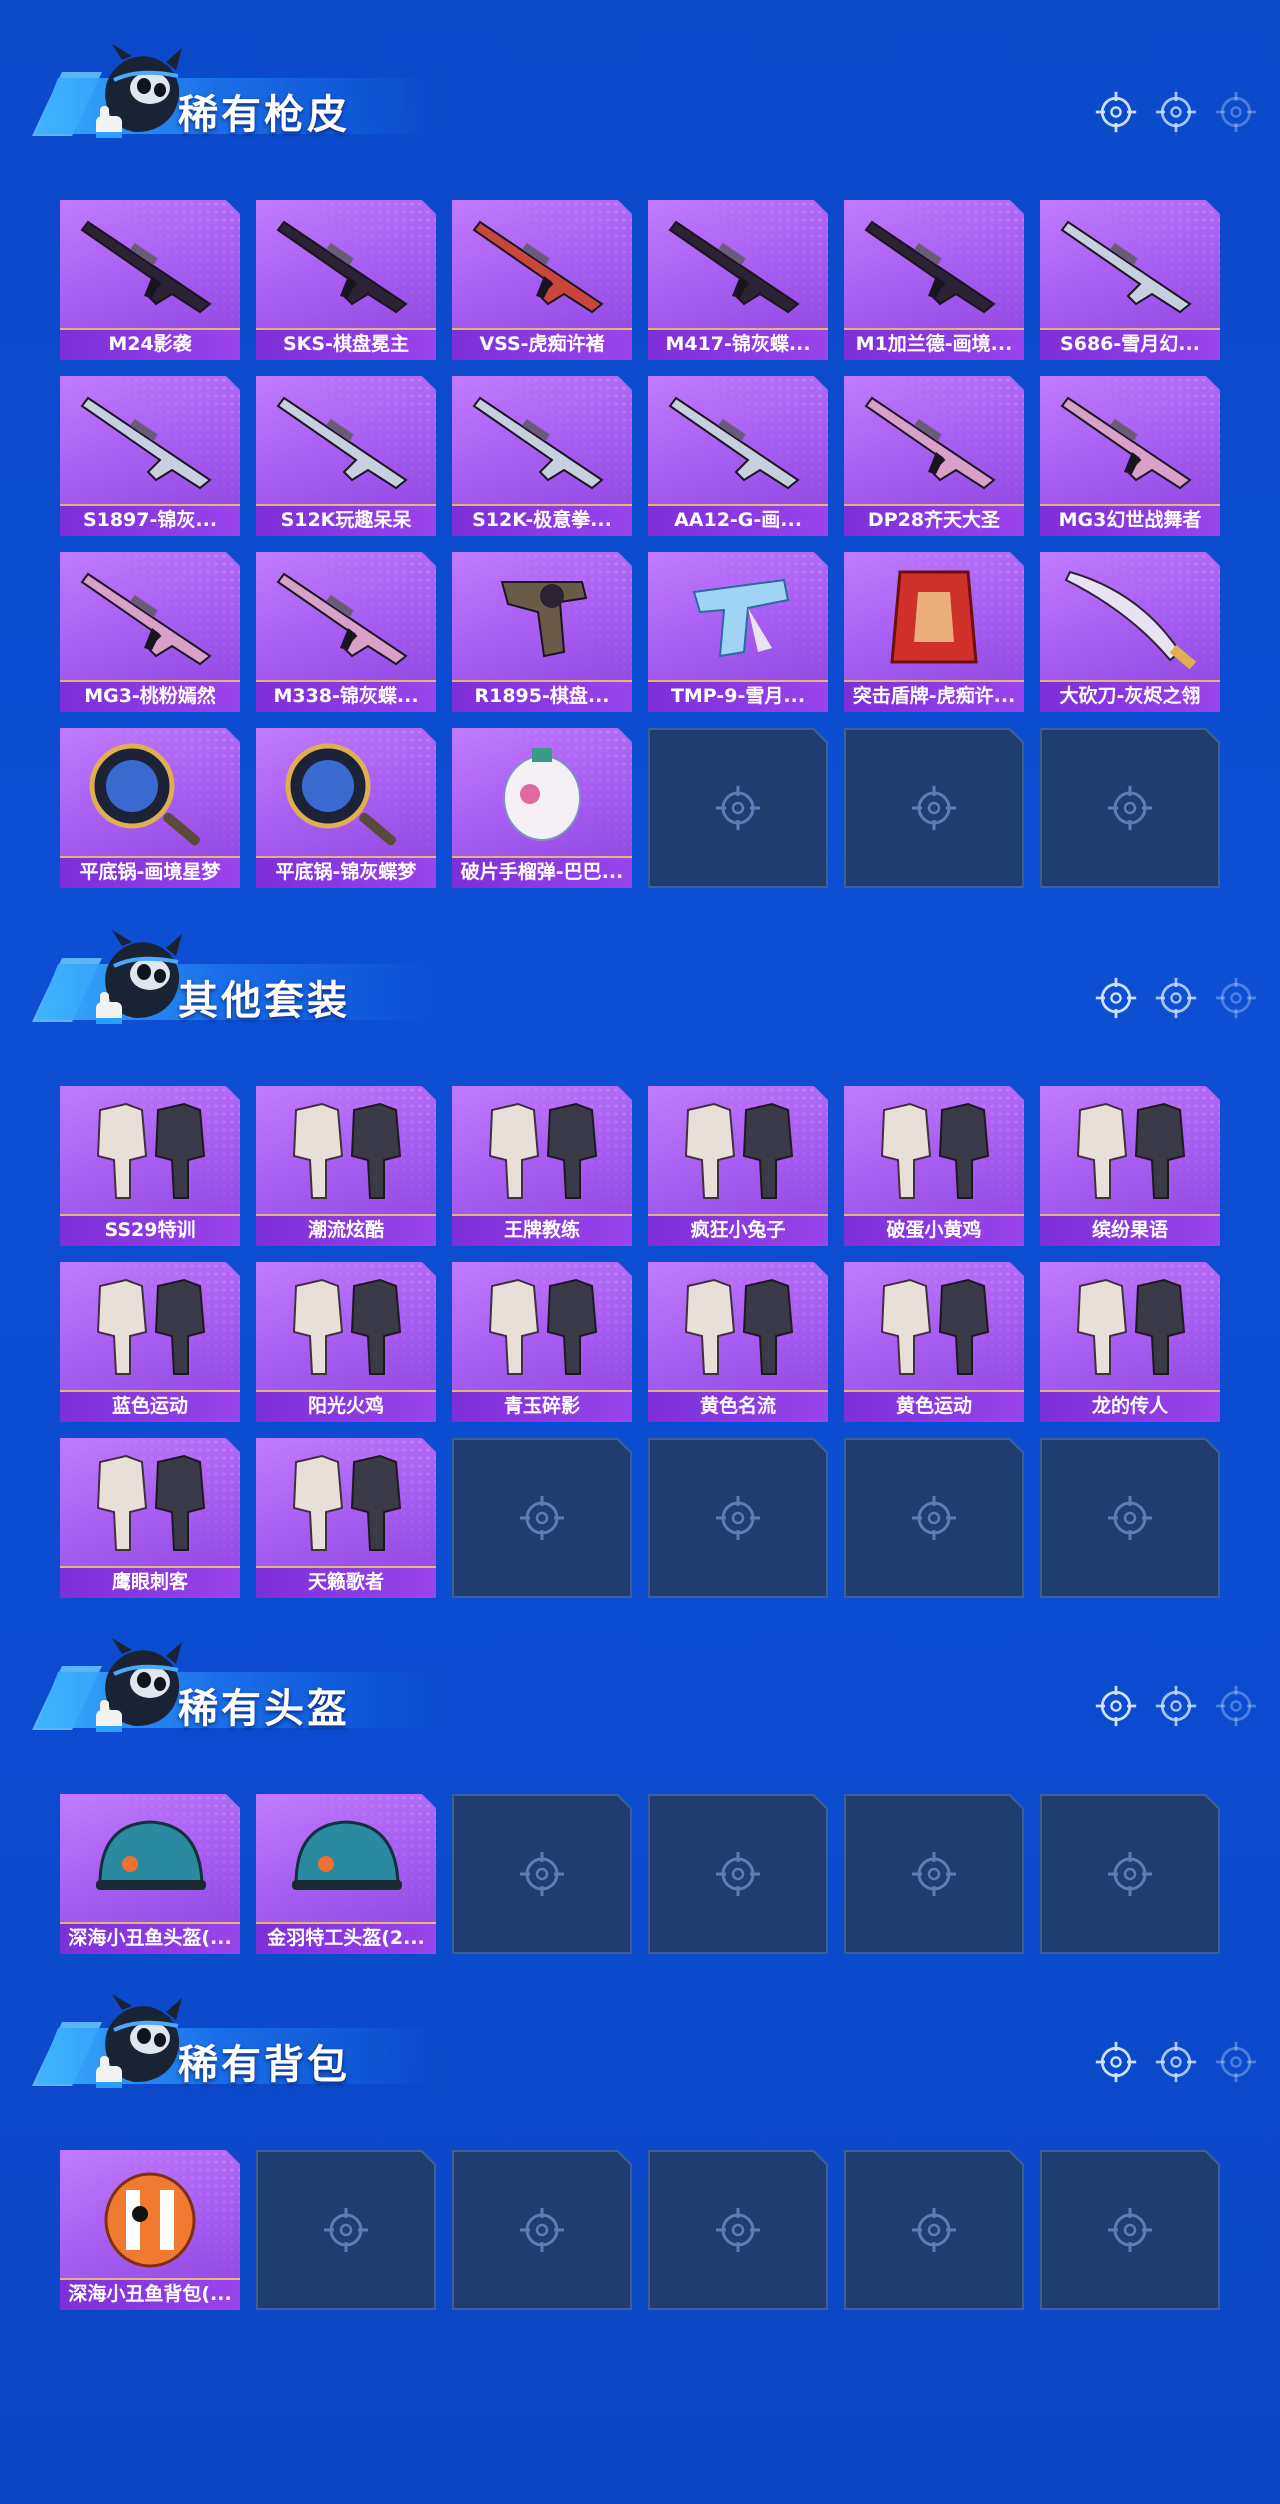 This screenshot has width=1280, height=2504. Describe the element at coordinates (1130, 616) in the screenshot. I see `machete-icon` at that location.